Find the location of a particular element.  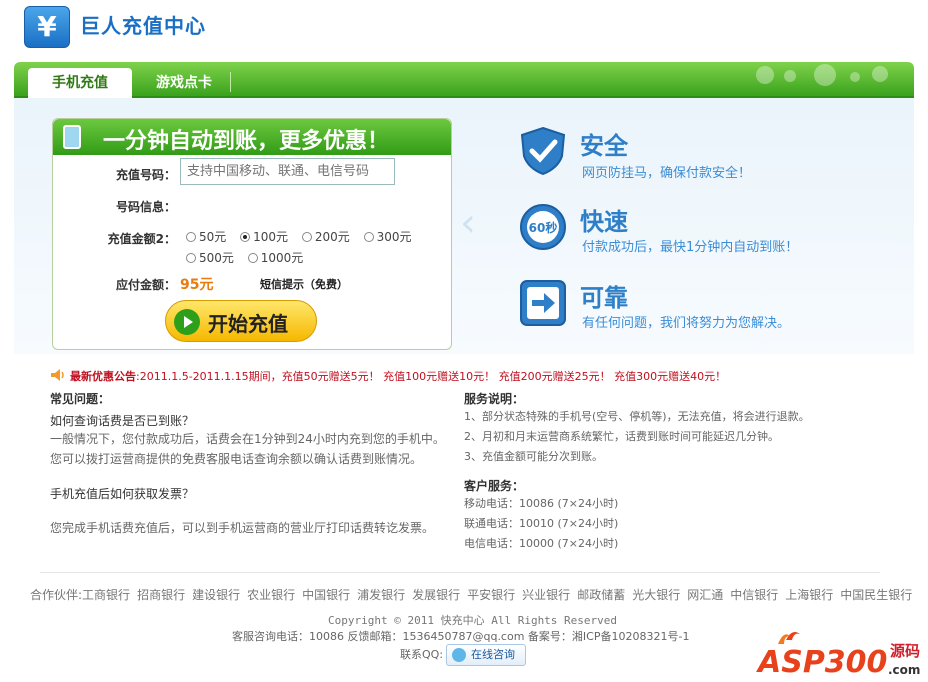

amount-option-1000: 1000元 is located at coordinates (275, 257).